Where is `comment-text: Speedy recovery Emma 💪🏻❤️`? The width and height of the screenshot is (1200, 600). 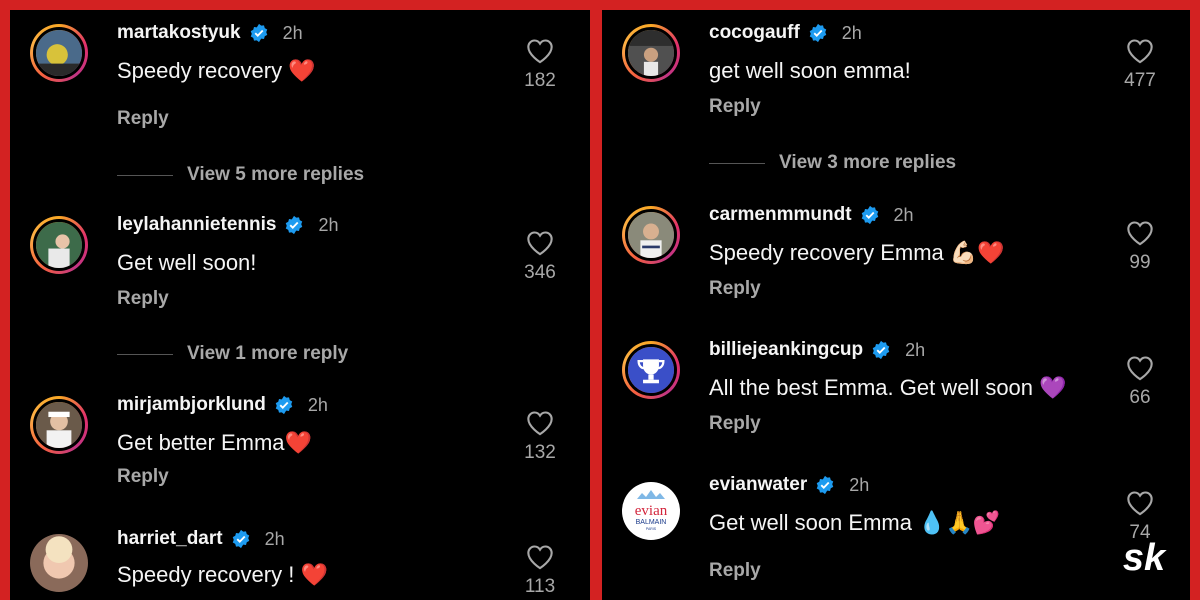 comment-text: Speedy recovery Emma 💪🏻❤️ is located at coordinates (857, 253).